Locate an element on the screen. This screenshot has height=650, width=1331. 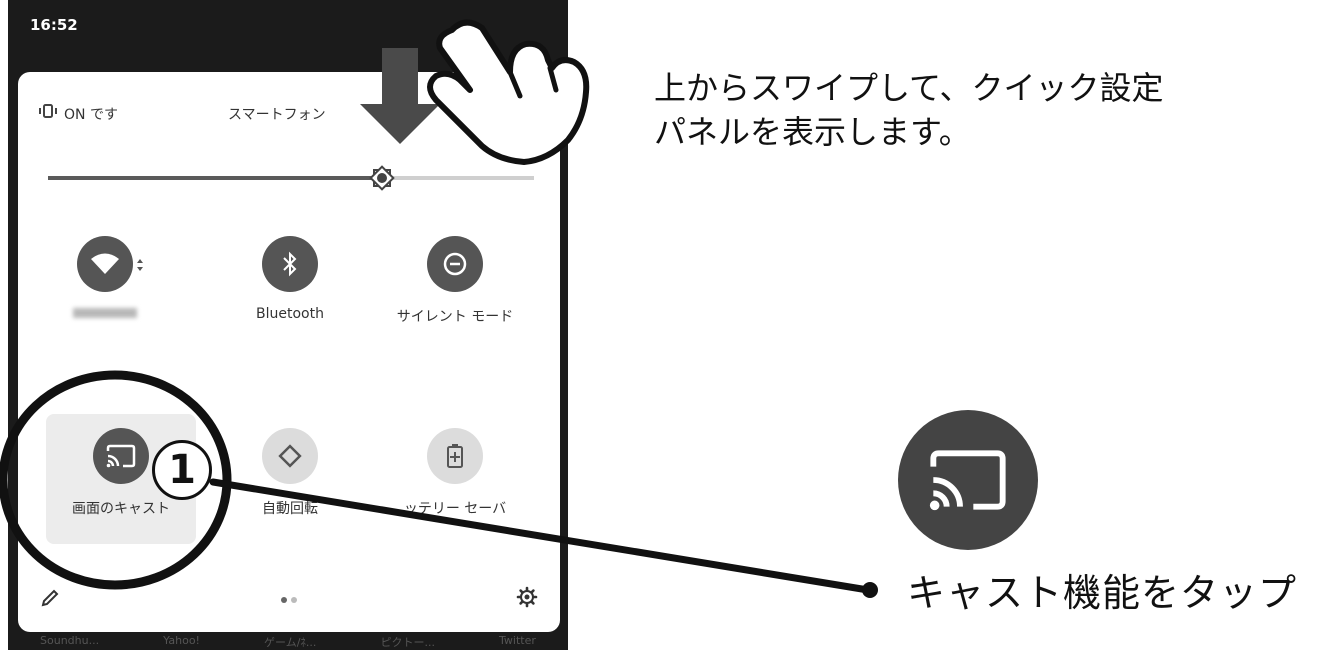
instruction-line: パネルを表示します。 is located at coordinates (812, 132).